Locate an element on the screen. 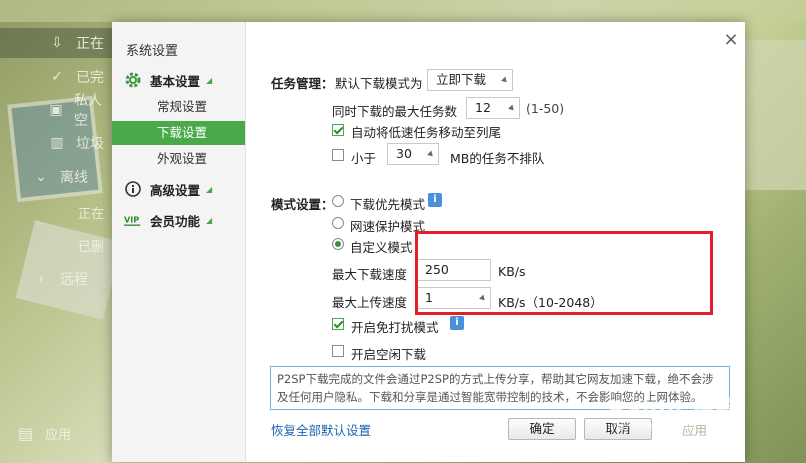  task-management-label: 任务管理： is located at coordinates (302, 83).